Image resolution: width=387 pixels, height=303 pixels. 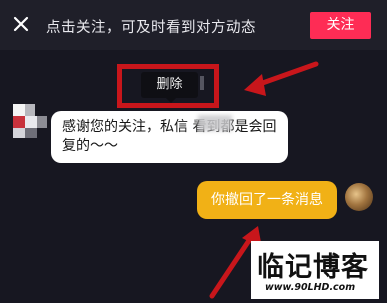 What do you see at coordinates (168, 86) in the screenshot?
I see `annotation-highlight-box` at bounding box center [168, 86].